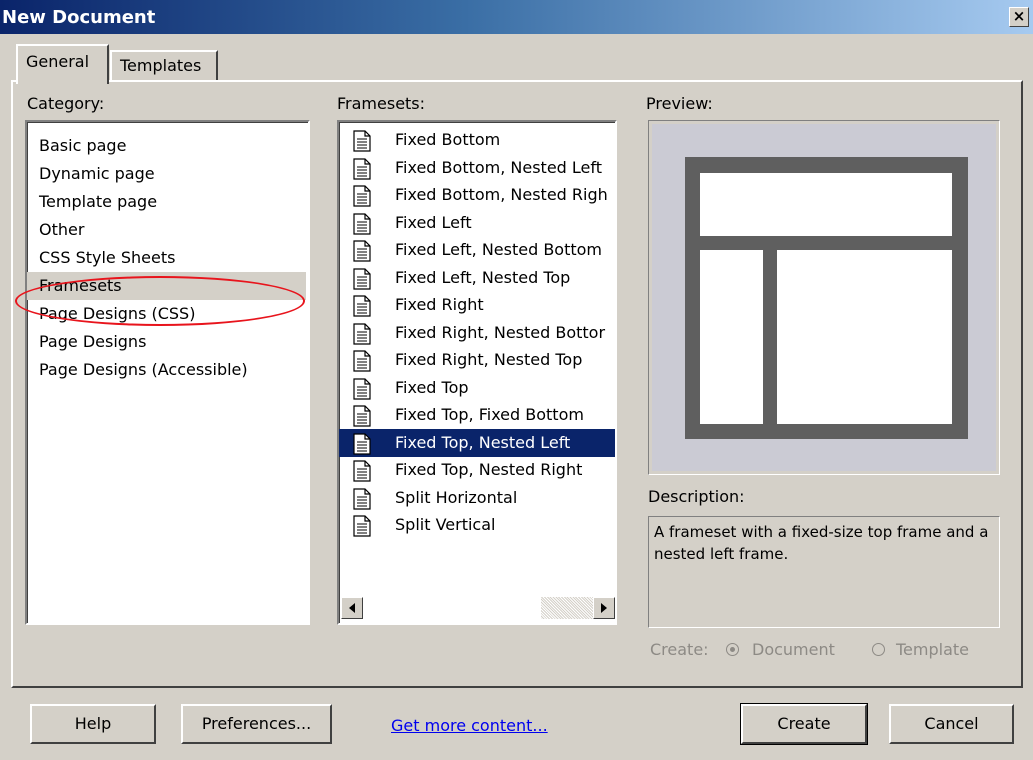 Image resolution: width=1033 pixels, height=760 pixels. Describe the element at coordinates (500, 332) in the screenshot. I see `frameset-item-label: Fixed Right, Nested Bottor` at that location.